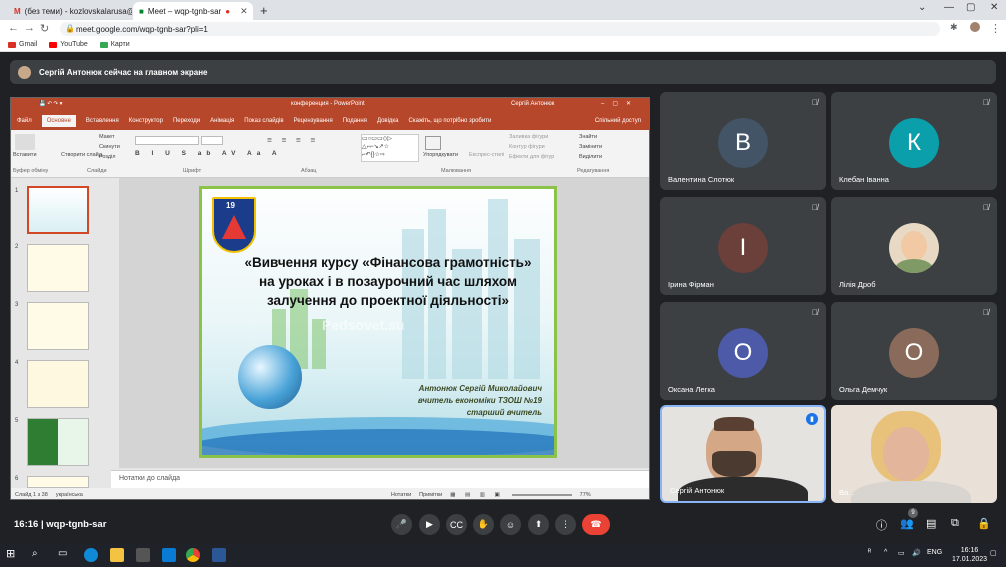 Image resolution: width=1006 pixels, height=567 pixels. Describe the element at coordinates (107, 137) in the screenshot. I see `layout-button: Макет` at that location.